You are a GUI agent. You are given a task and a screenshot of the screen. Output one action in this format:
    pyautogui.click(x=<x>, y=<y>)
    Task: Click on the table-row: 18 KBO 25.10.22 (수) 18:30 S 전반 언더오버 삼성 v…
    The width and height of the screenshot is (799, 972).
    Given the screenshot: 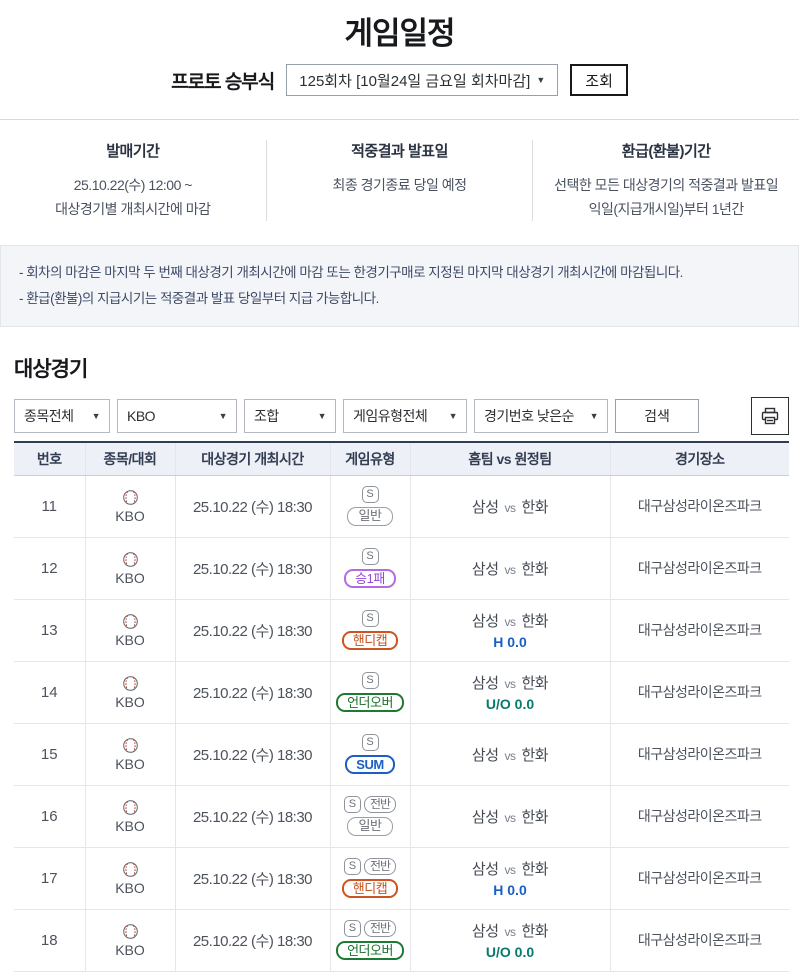 What is the action you would take?
    pyautogui.click(x=401, y=940)
    